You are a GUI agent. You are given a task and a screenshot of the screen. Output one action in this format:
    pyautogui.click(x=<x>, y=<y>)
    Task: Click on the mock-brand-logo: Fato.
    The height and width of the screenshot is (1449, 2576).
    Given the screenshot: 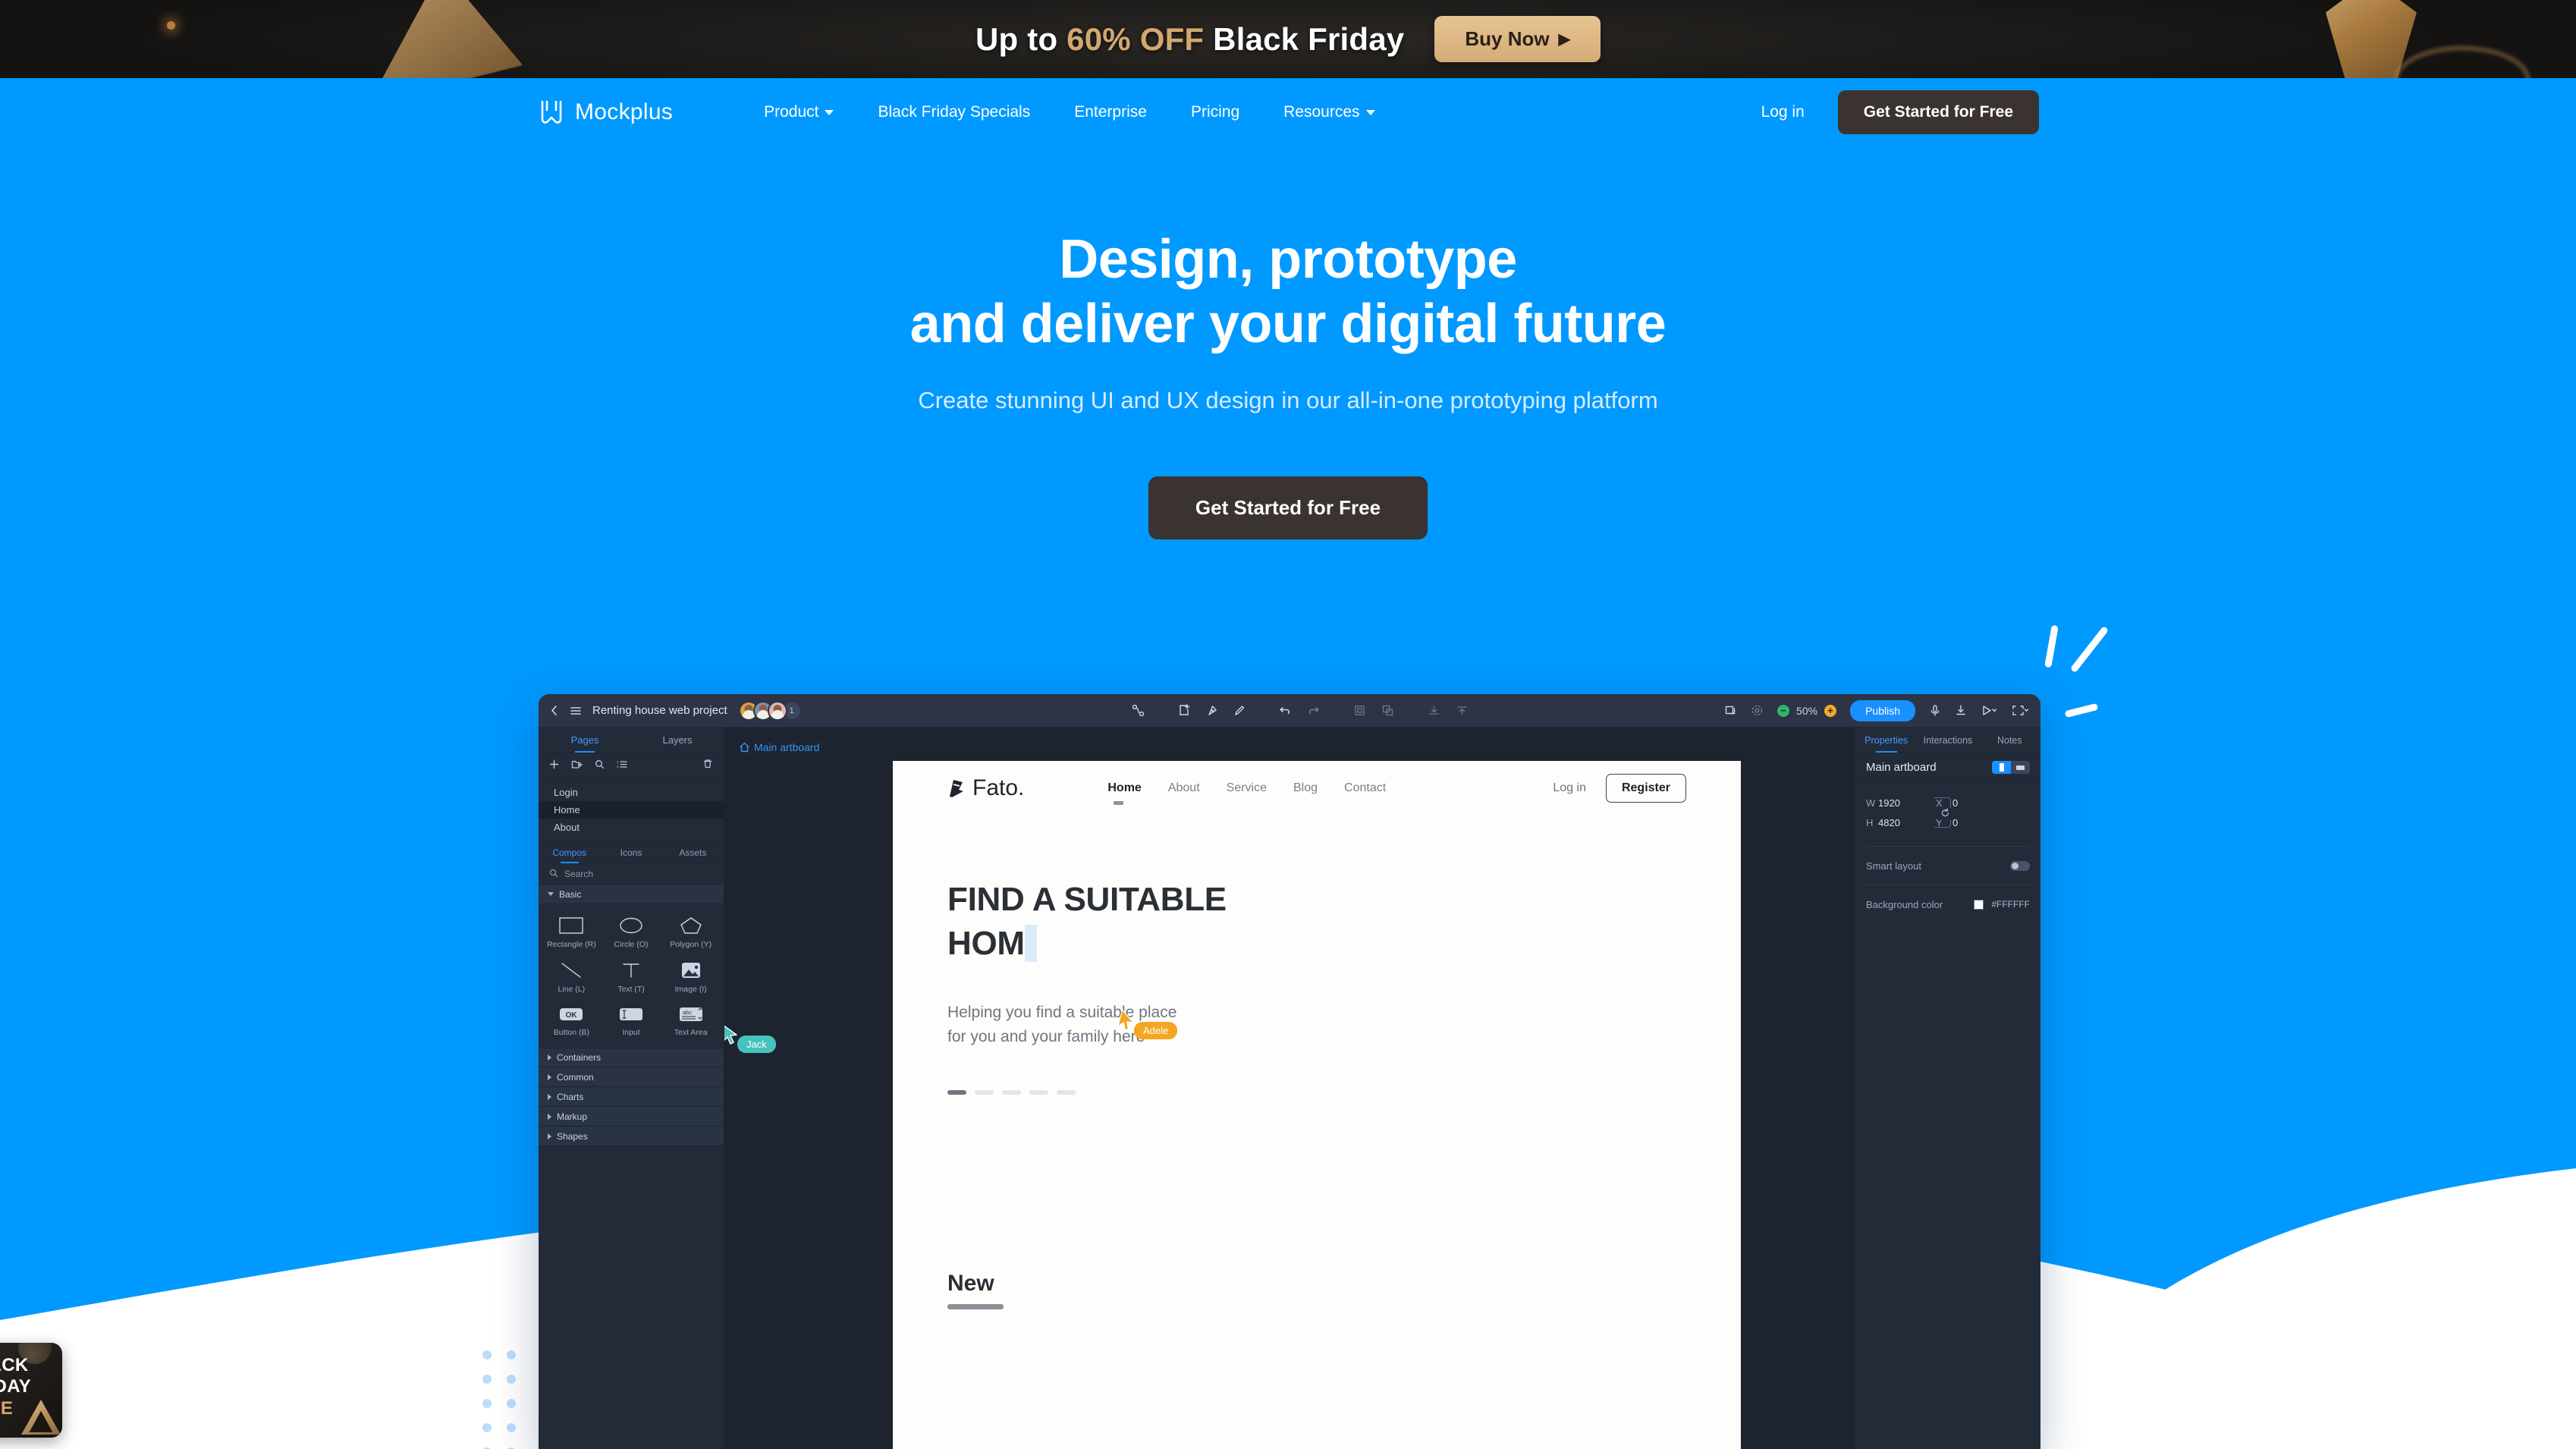 What is the action you would take?
    pyautogui.click(x=985, y=788)
    